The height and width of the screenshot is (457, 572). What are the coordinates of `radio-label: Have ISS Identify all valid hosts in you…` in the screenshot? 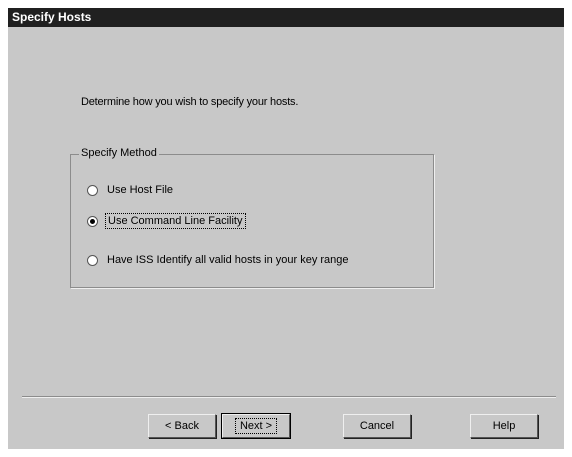 It's located at (228, 260).